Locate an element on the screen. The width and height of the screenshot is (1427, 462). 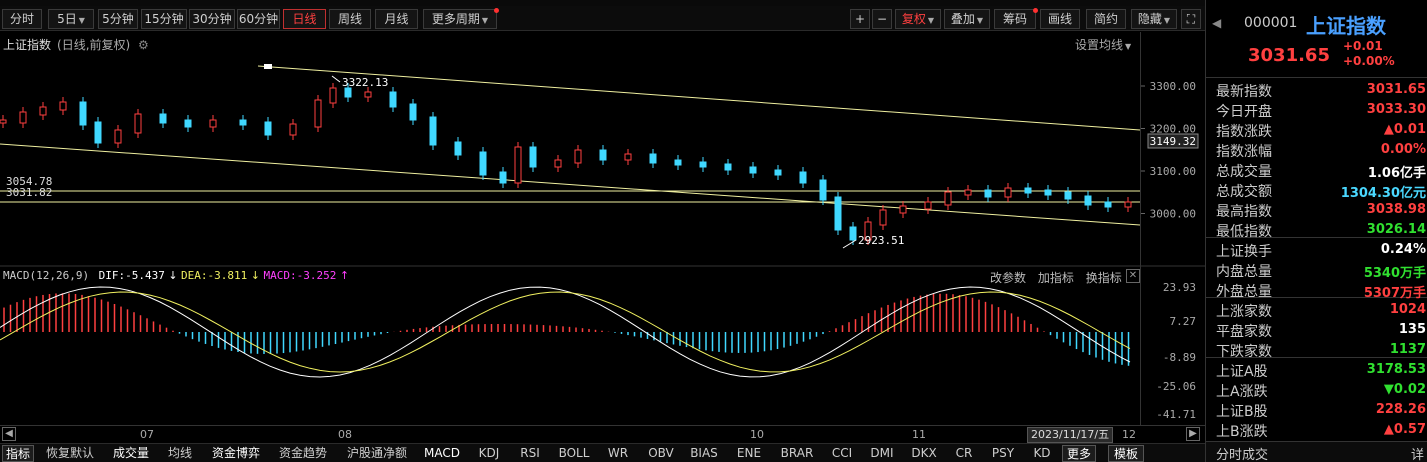
indicator-ene: ENE is located at coordinates (749, 453).